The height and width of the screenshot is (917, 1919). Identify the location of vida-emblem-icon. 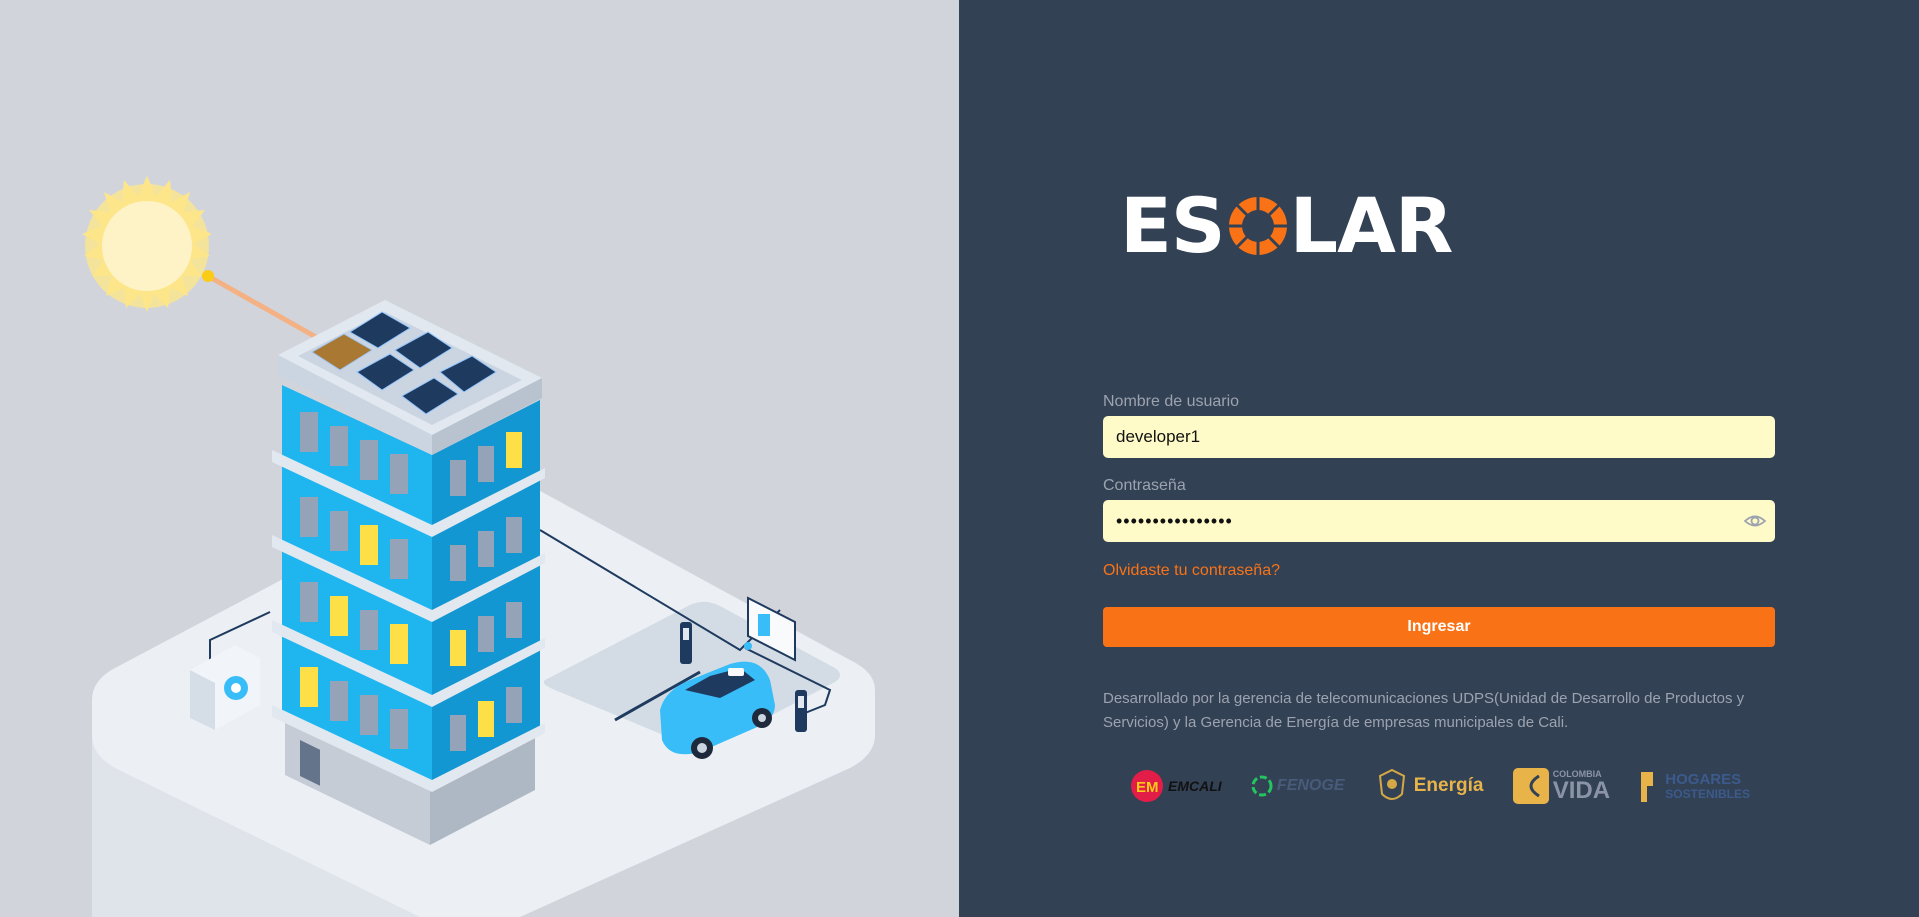
(1530, 786).